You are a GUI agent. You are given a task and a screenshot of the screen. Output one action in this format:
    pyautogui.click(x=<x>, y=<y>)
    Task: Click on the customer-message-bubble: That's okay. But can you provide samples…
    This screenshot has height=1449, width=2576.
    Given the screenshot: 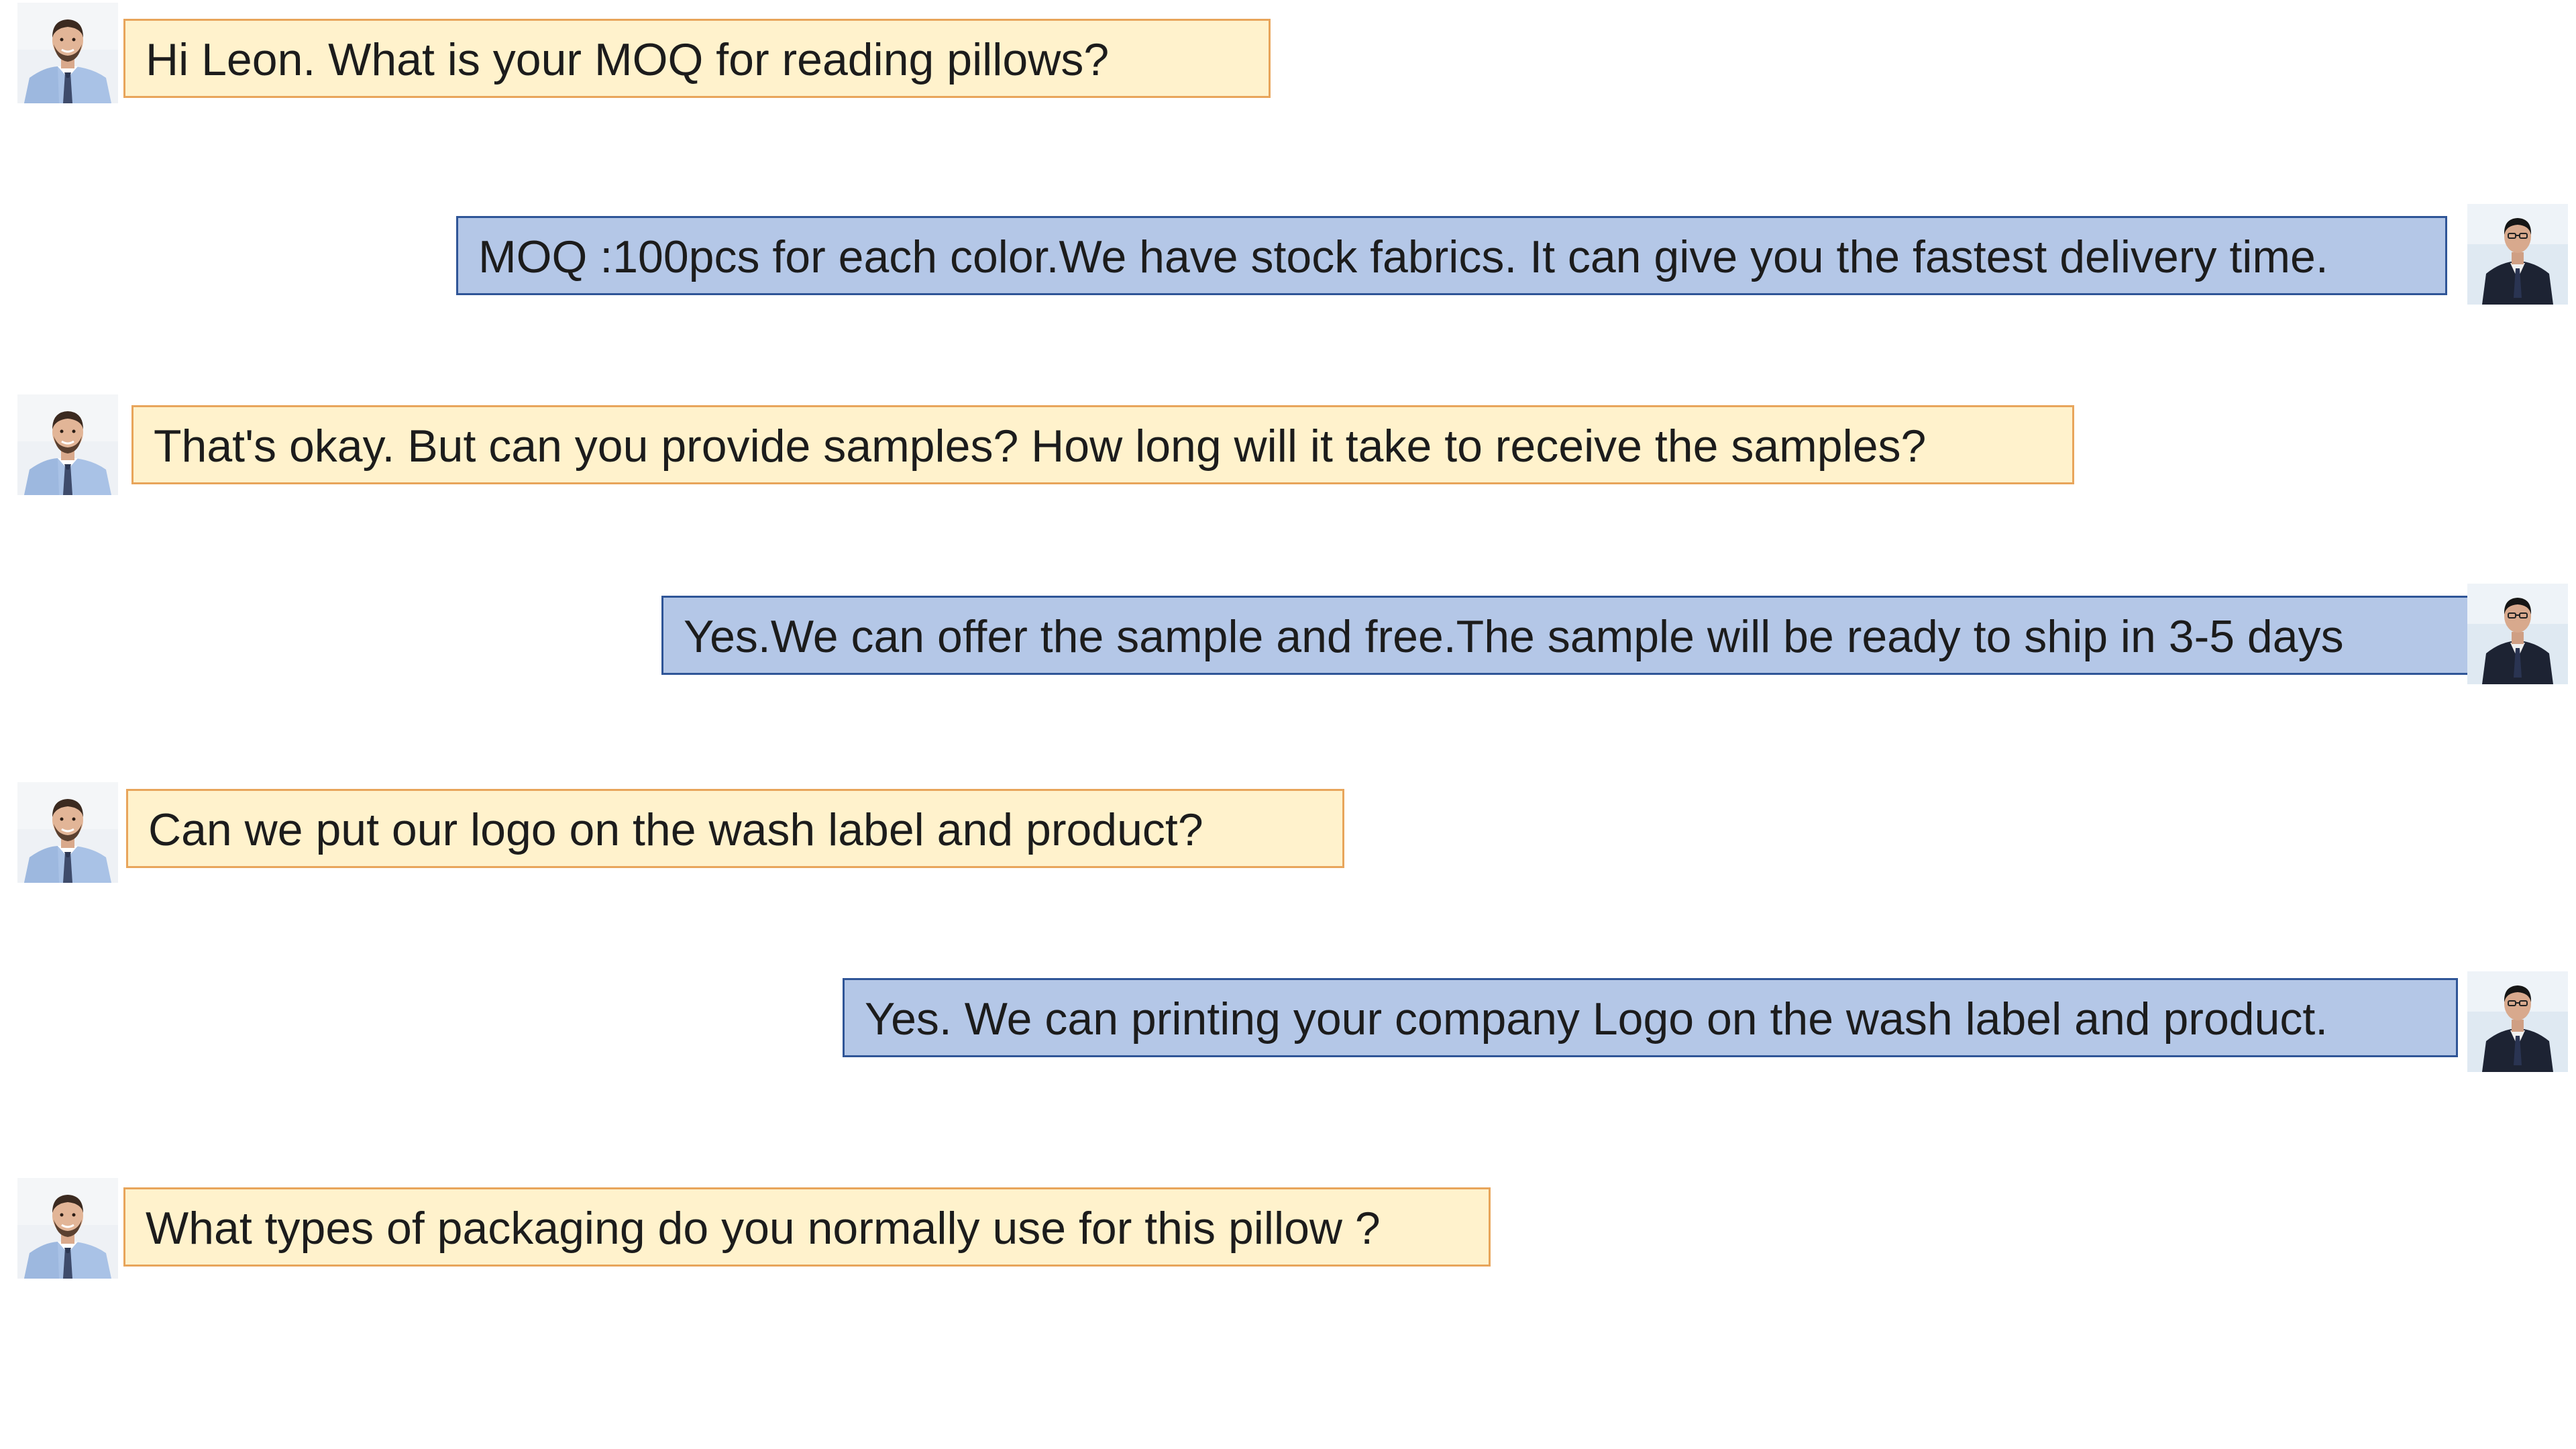 What is the action you would take?
    pyautogui.click(x=1102, y=444)
    